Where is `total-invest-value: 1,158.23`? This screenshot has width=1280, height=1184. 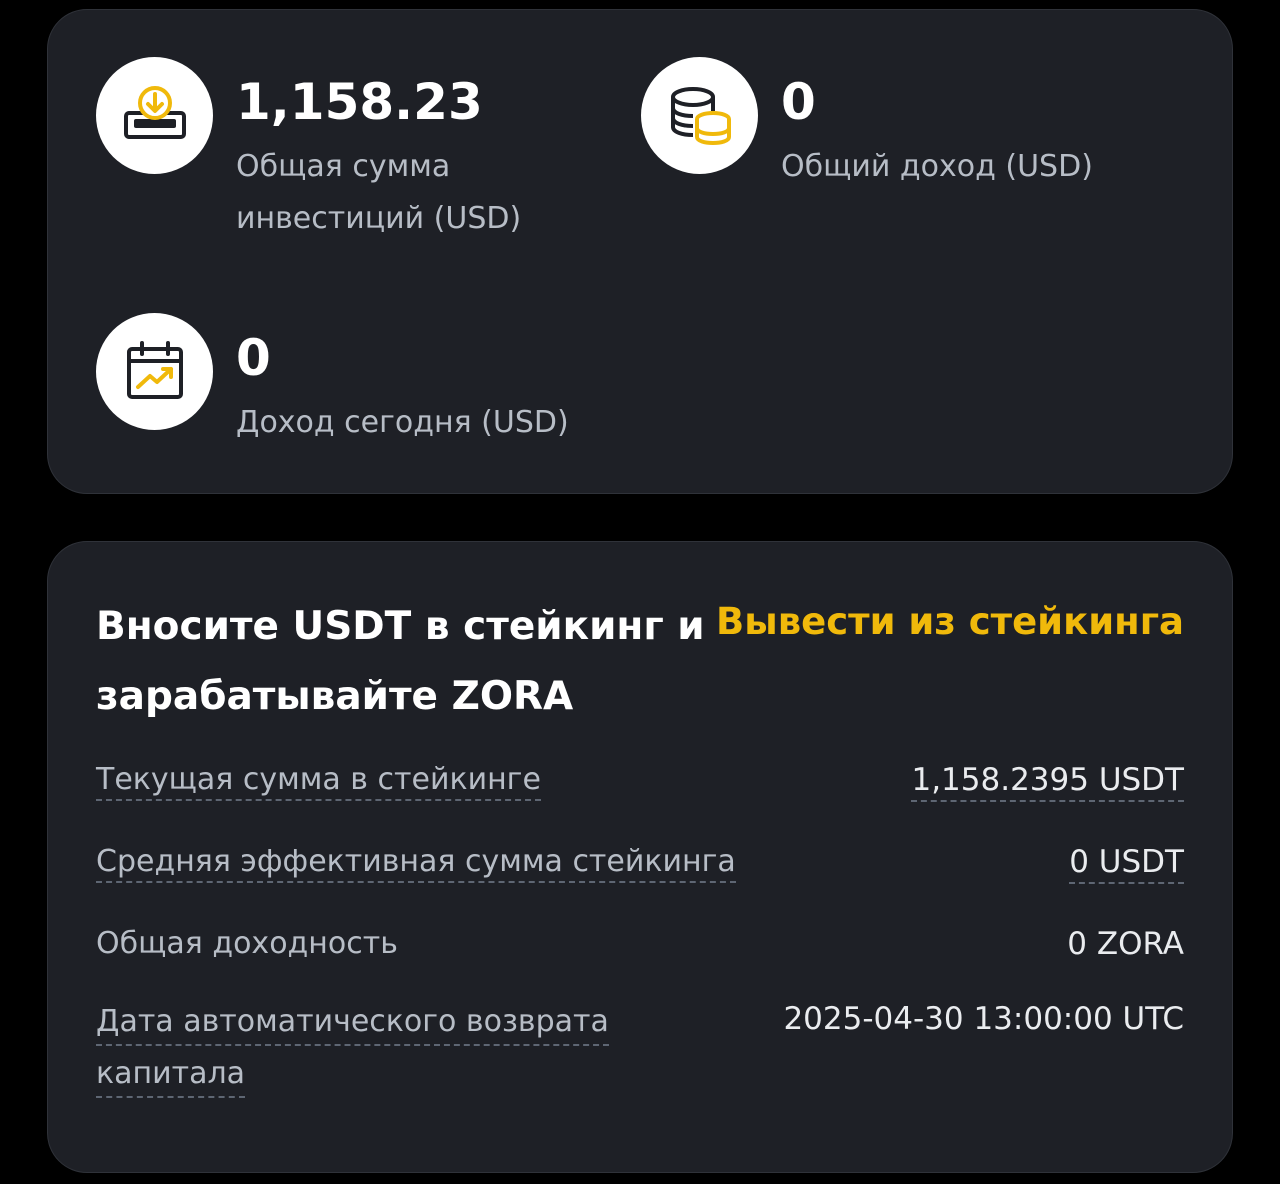
total-invest-value: 1,158.23 is located at coordinates (359, 102).